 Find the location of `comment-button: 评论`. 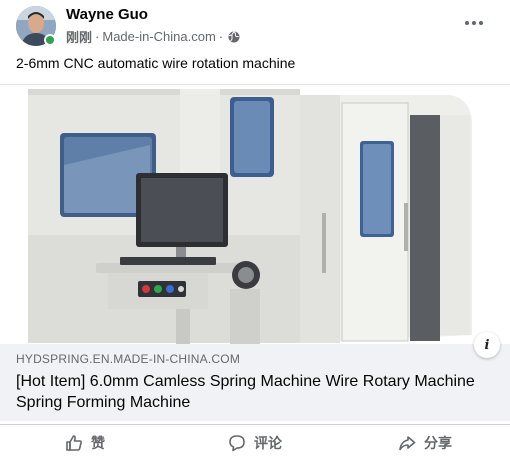

comment-button: 评论 is located at coordinates (255, 443).